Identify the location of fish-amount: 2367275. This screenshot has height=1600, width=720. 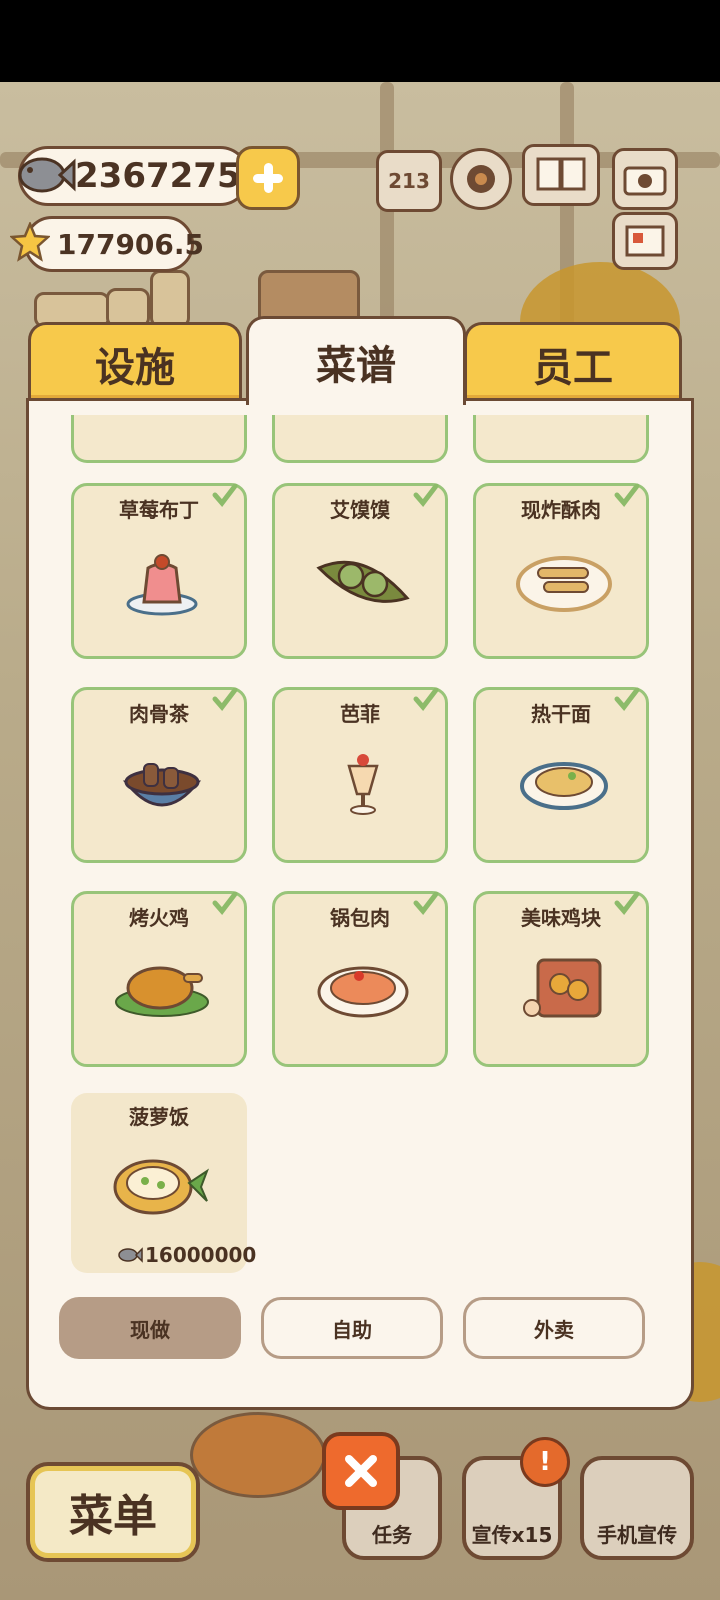
(158, 176).